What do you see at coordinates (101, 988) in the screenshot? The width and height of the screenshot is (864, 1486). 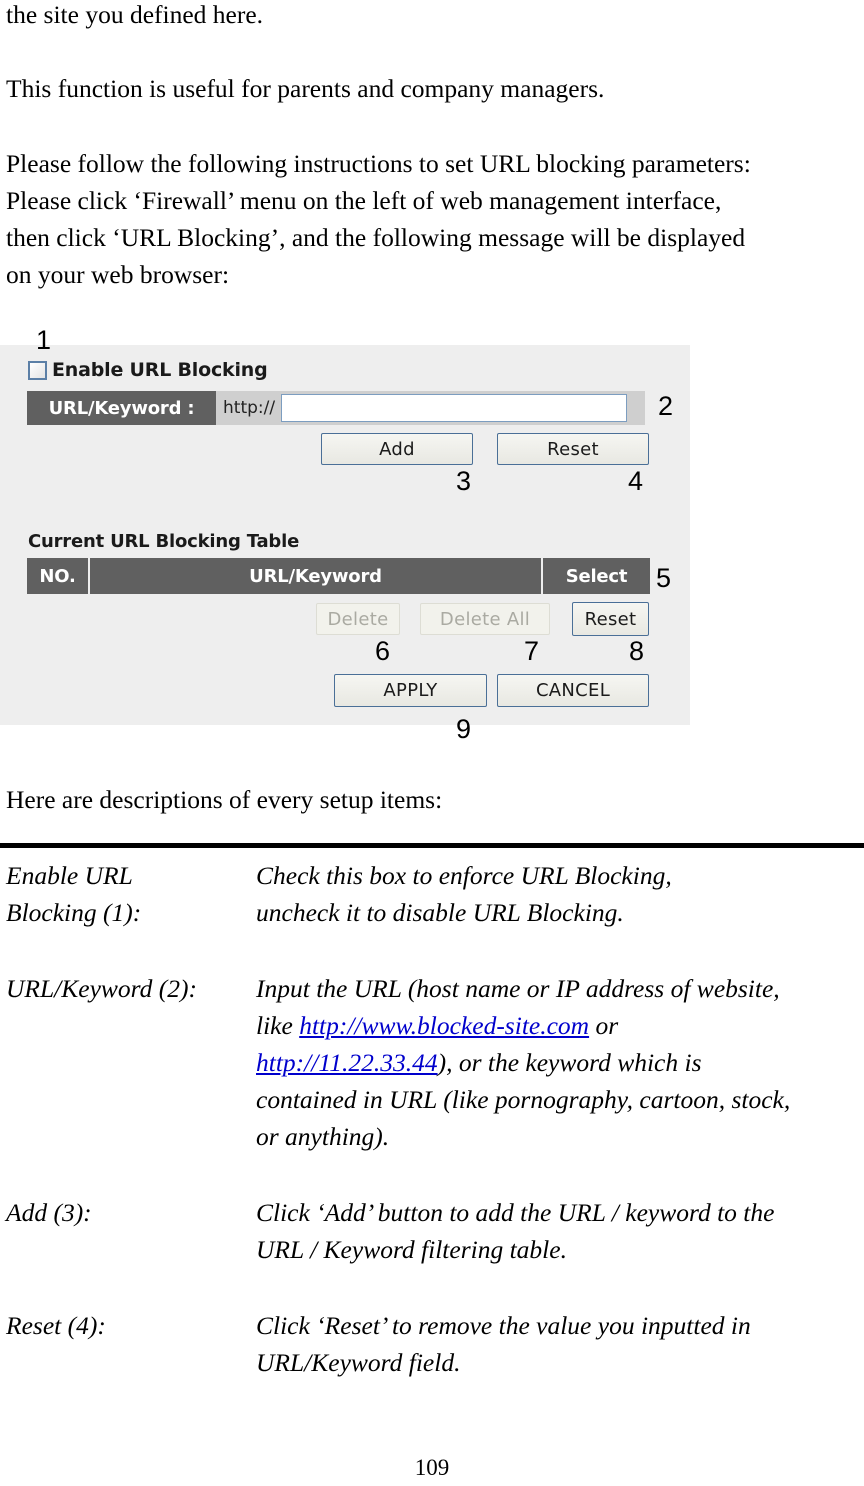 I see `definition-term: URL/Keyword (2):` at bounding box center [101, 988].